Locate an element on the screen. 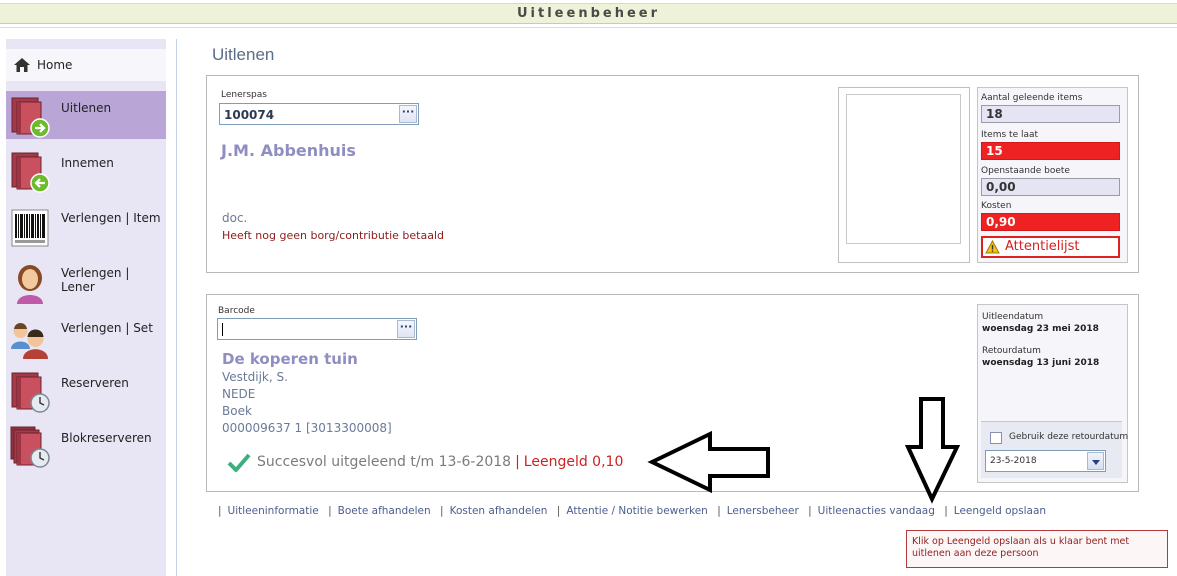 The image size is (1177, 576). app-title: Uitleenbeheer is located at coordinates (588, 13).